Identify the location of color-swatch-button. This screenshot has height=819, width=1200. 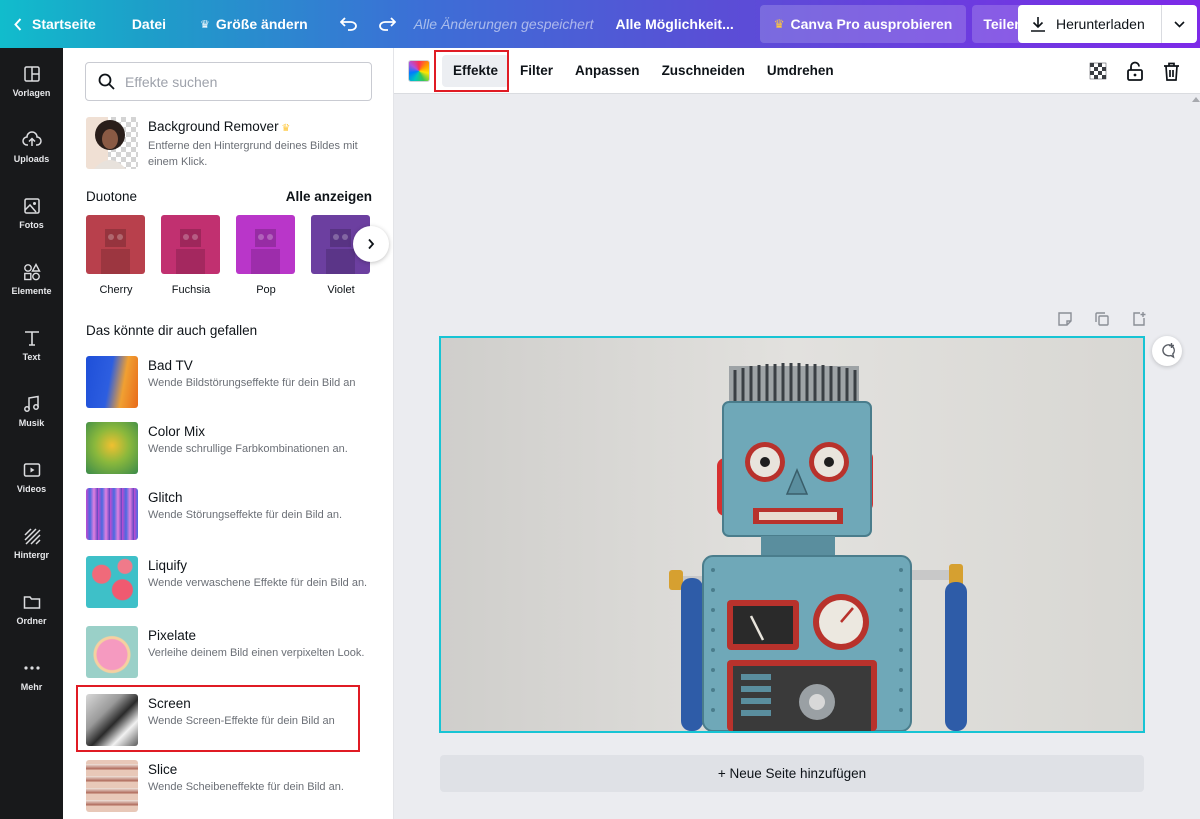
(419, 70).